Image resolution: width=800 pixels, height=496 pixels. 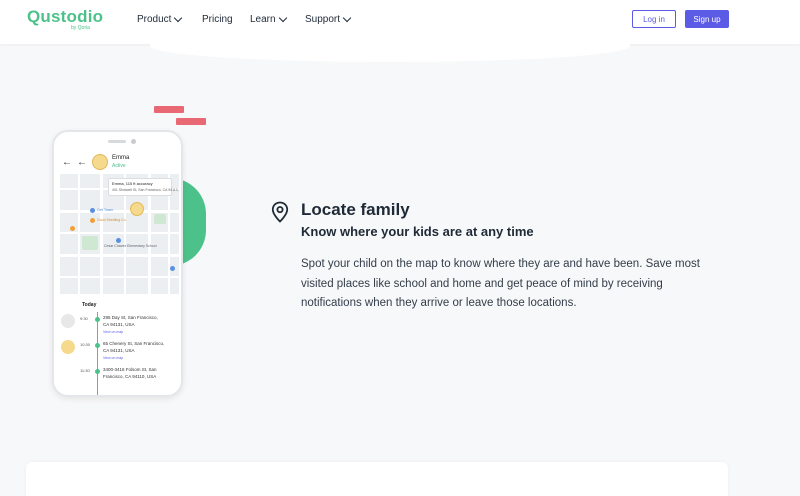 What do you see at coordinates (121, 158) in the screenshot?
I see `child-name: Emma` at bounding box center [121, 158].